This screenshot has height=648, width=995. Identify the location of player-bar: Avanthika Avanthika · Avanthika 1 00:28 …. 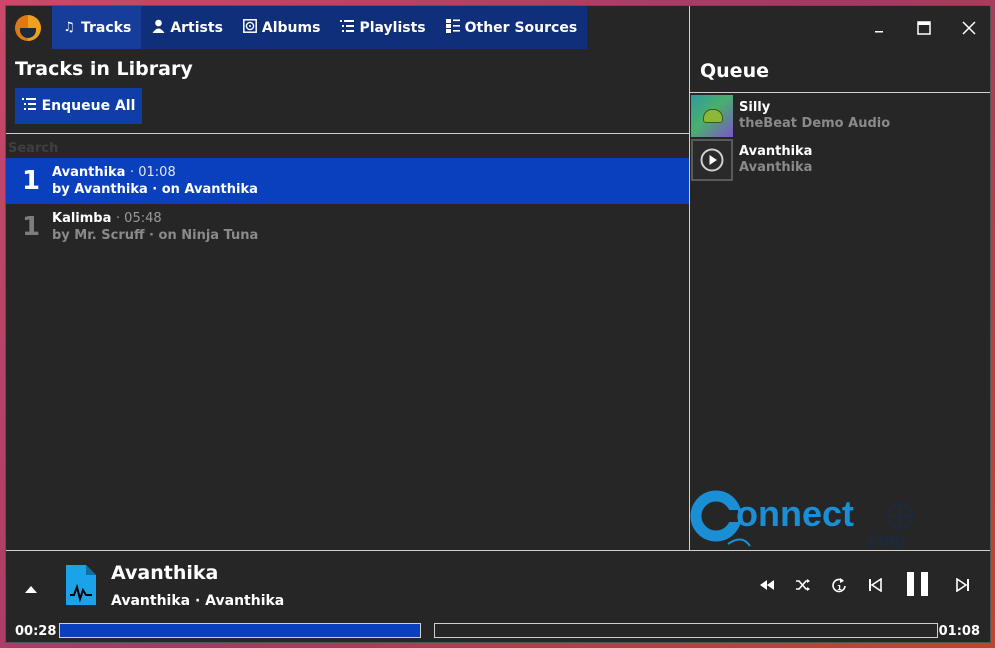
(498, 596).